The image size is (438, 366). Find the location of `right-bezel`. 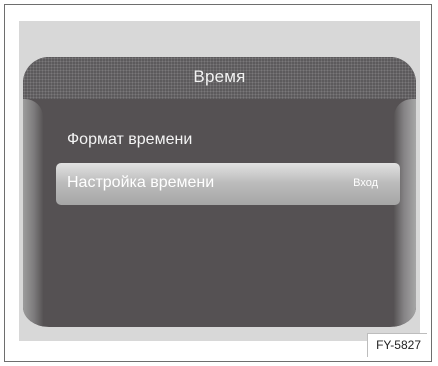

right-bezel is located at coordinates (405, 213).